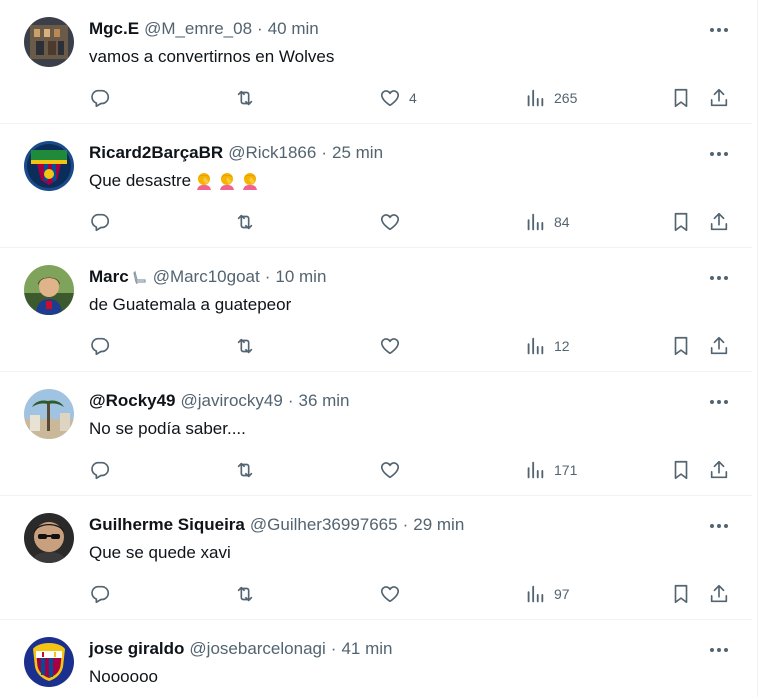 The width and height of the screenshot is (758, 697). What do you see at coordinates (206, 277) in the screenshot?
I see `author-handle: @Marc10goat` at bounding box center [206, 277].